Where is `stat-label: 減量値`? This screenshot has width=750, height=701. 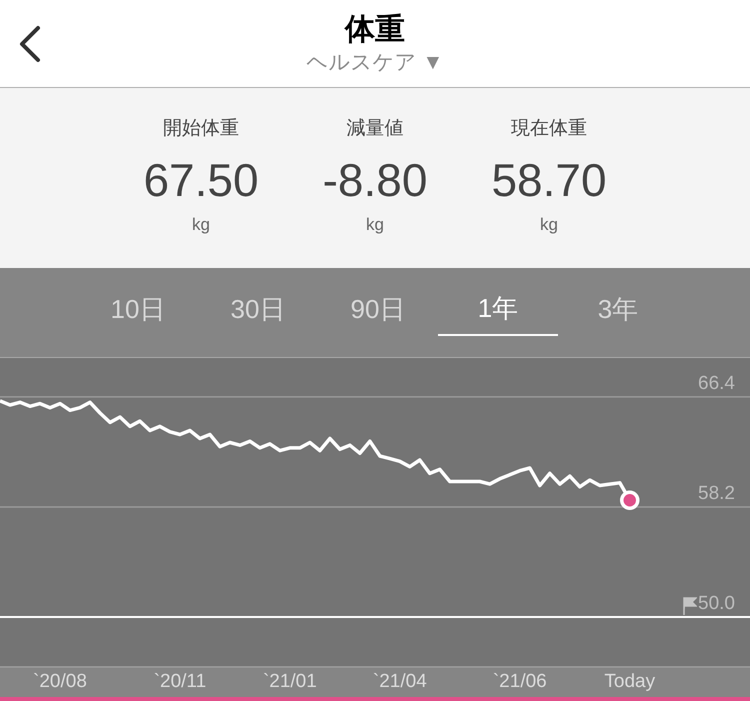 stat-label: 減量値 is located at coordinates (375, 129).